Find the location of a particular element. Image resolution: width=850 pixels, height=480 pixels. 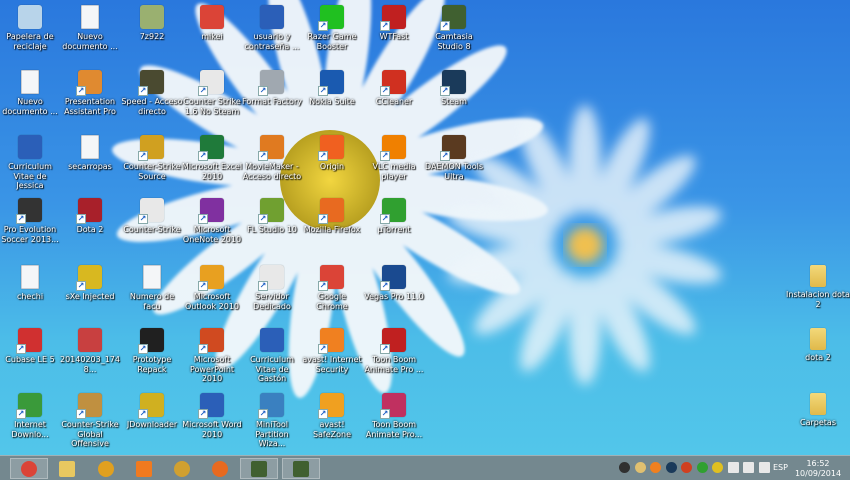

counter-strike-icon: ↗ is located at coordinates (151, 148).